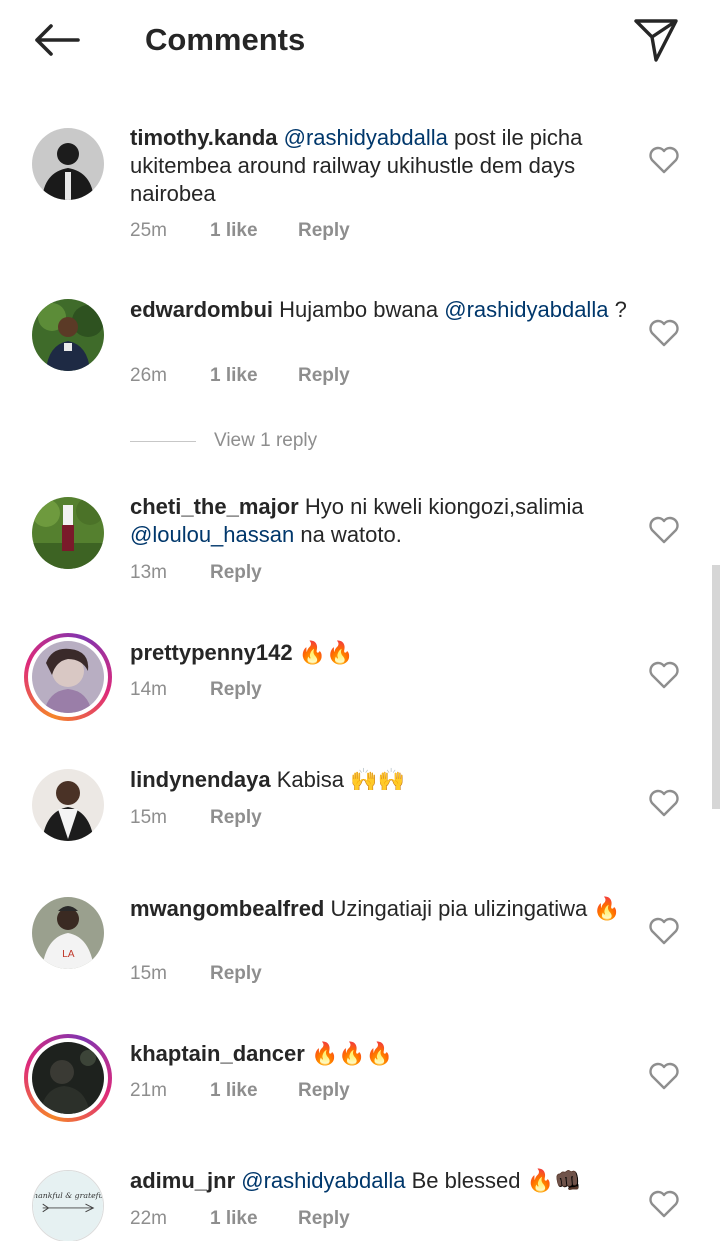  What do you see at coordinates (148, 1218) in the screenshot?
I see `comment-time: 22m` at bounding box center [148, 1218].